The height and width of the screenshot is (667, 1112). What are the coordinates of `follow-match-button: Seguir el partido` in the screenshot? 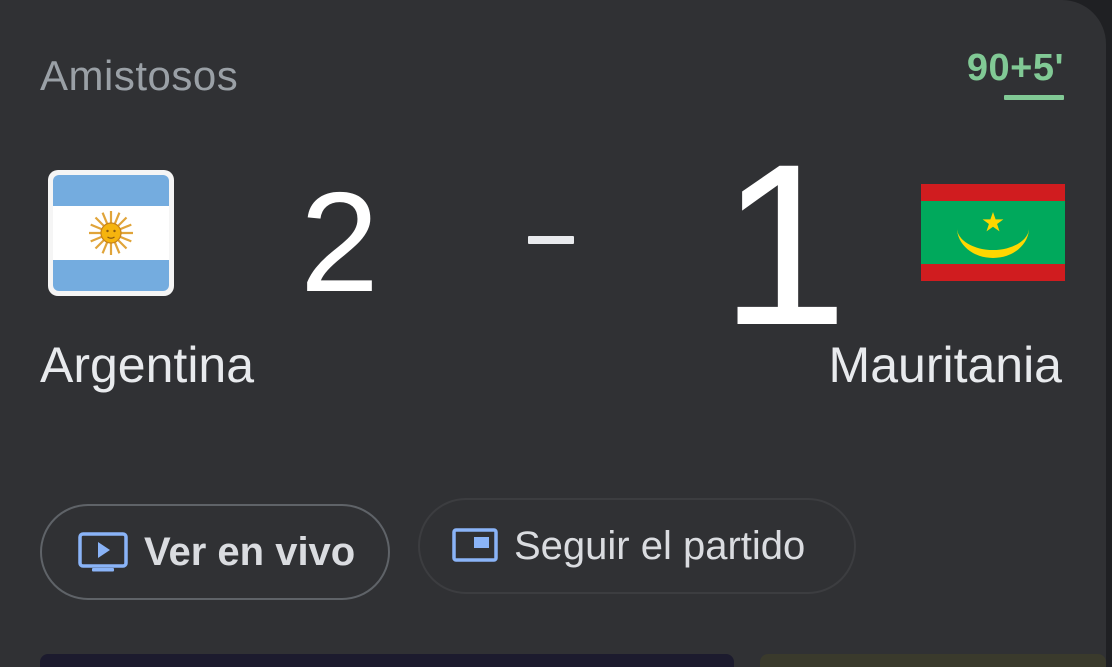 It's located at (637, 546).